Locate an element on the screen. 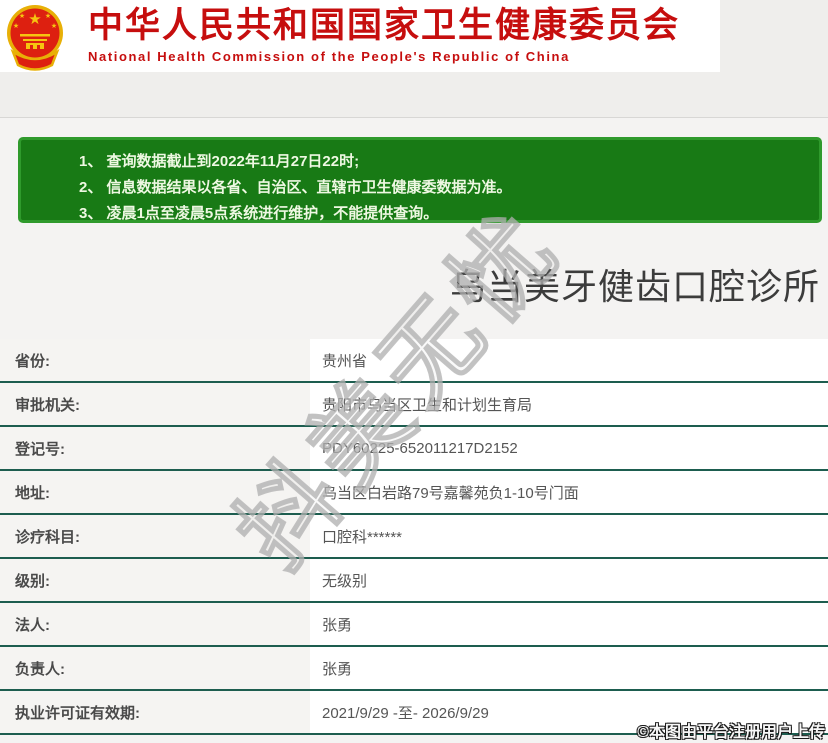 Image resolution: width=828 pixels, height=743 pixels. row-value: 口腔科****** is located at coordinates (569, 536).